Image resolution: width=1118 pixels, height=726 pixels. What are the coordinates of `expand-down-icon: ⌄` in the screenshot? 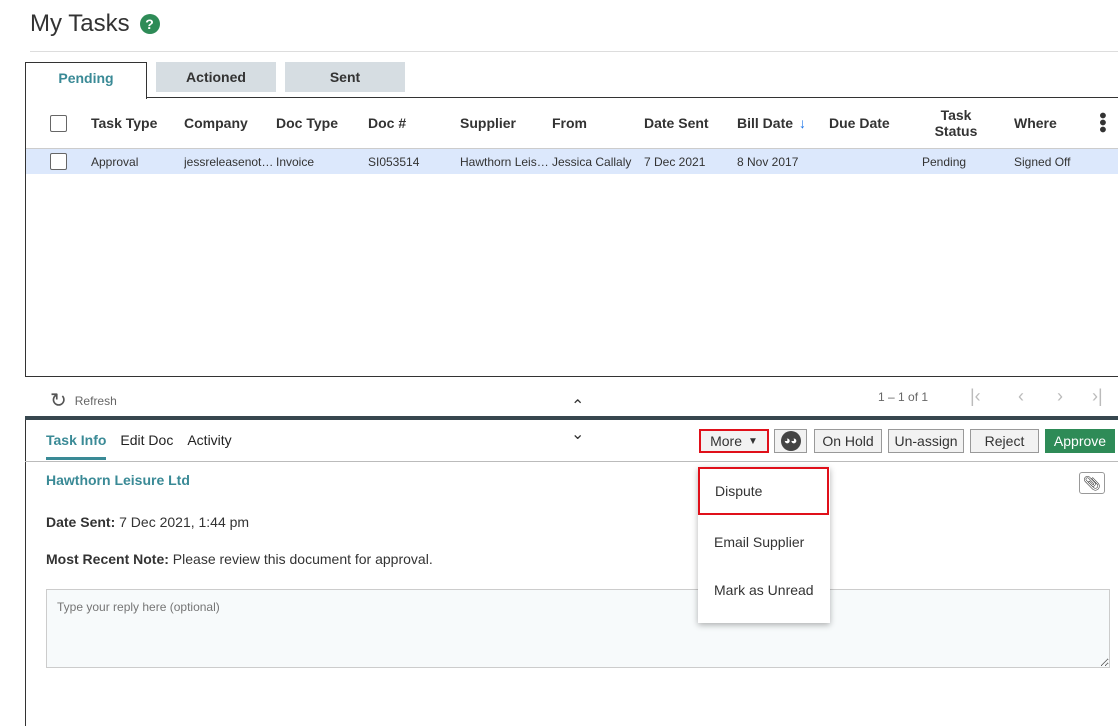 It's located at (577, 434).